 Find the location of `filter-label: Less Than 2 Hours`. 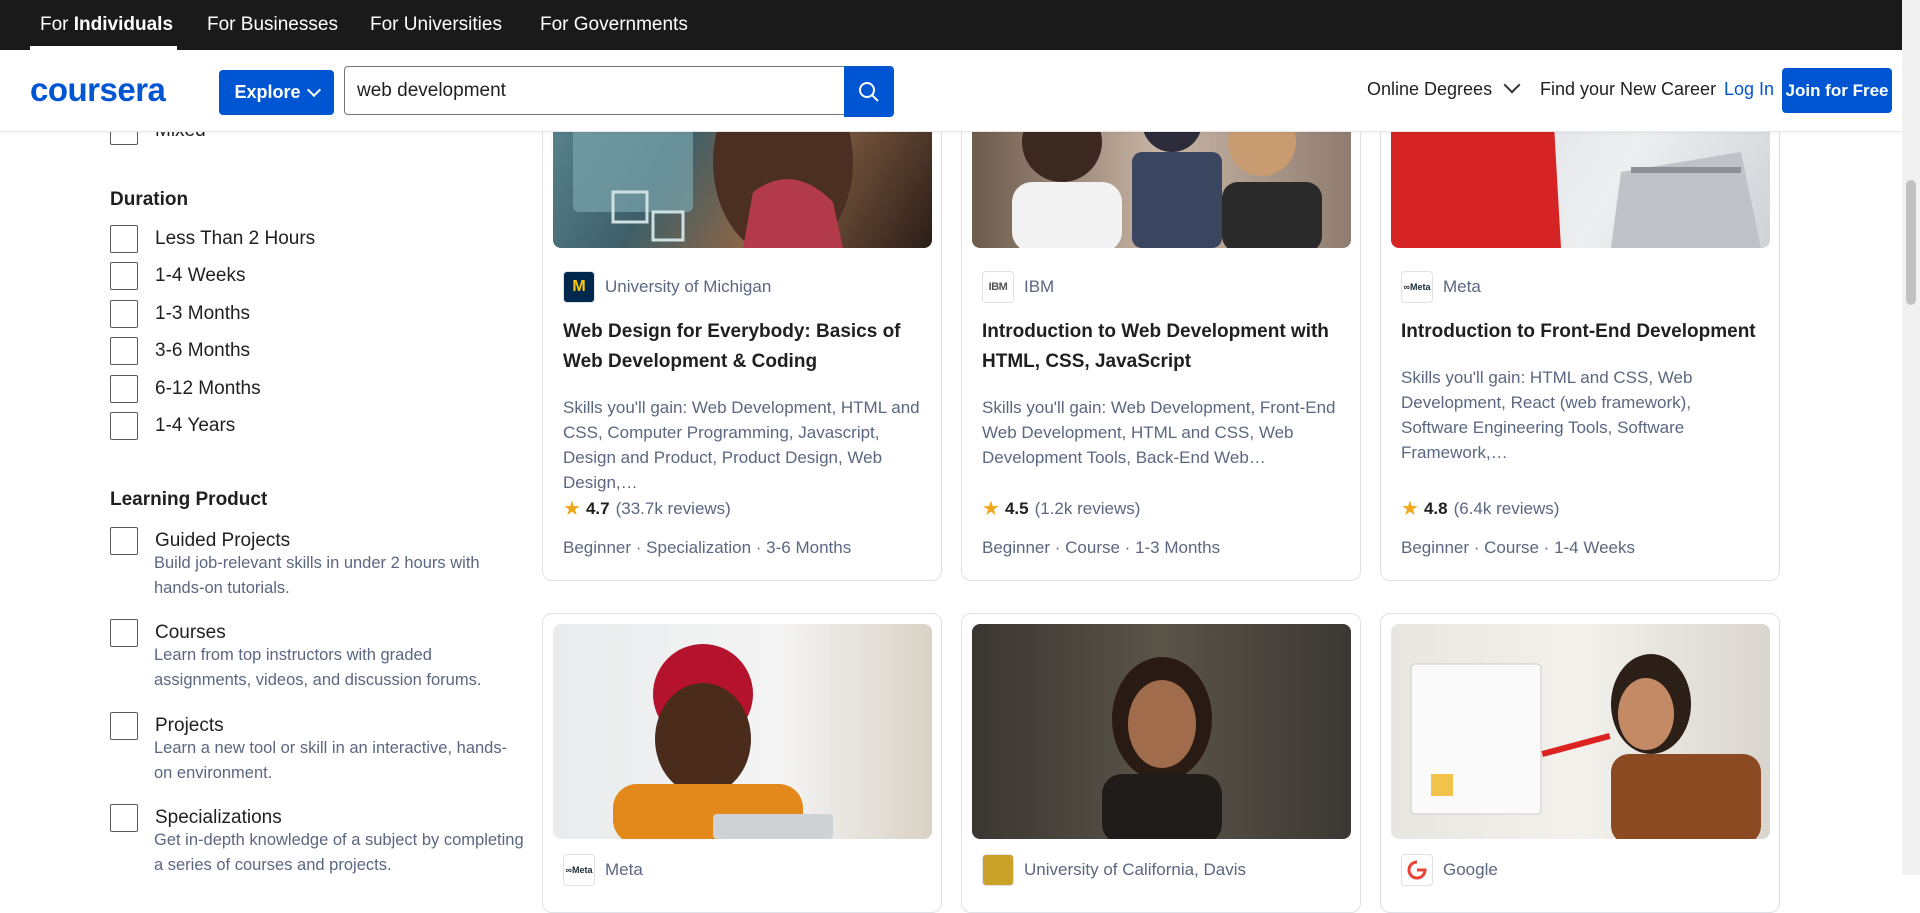

filter-label: Less Than 2 Hours is located at coordinates (235, 238).